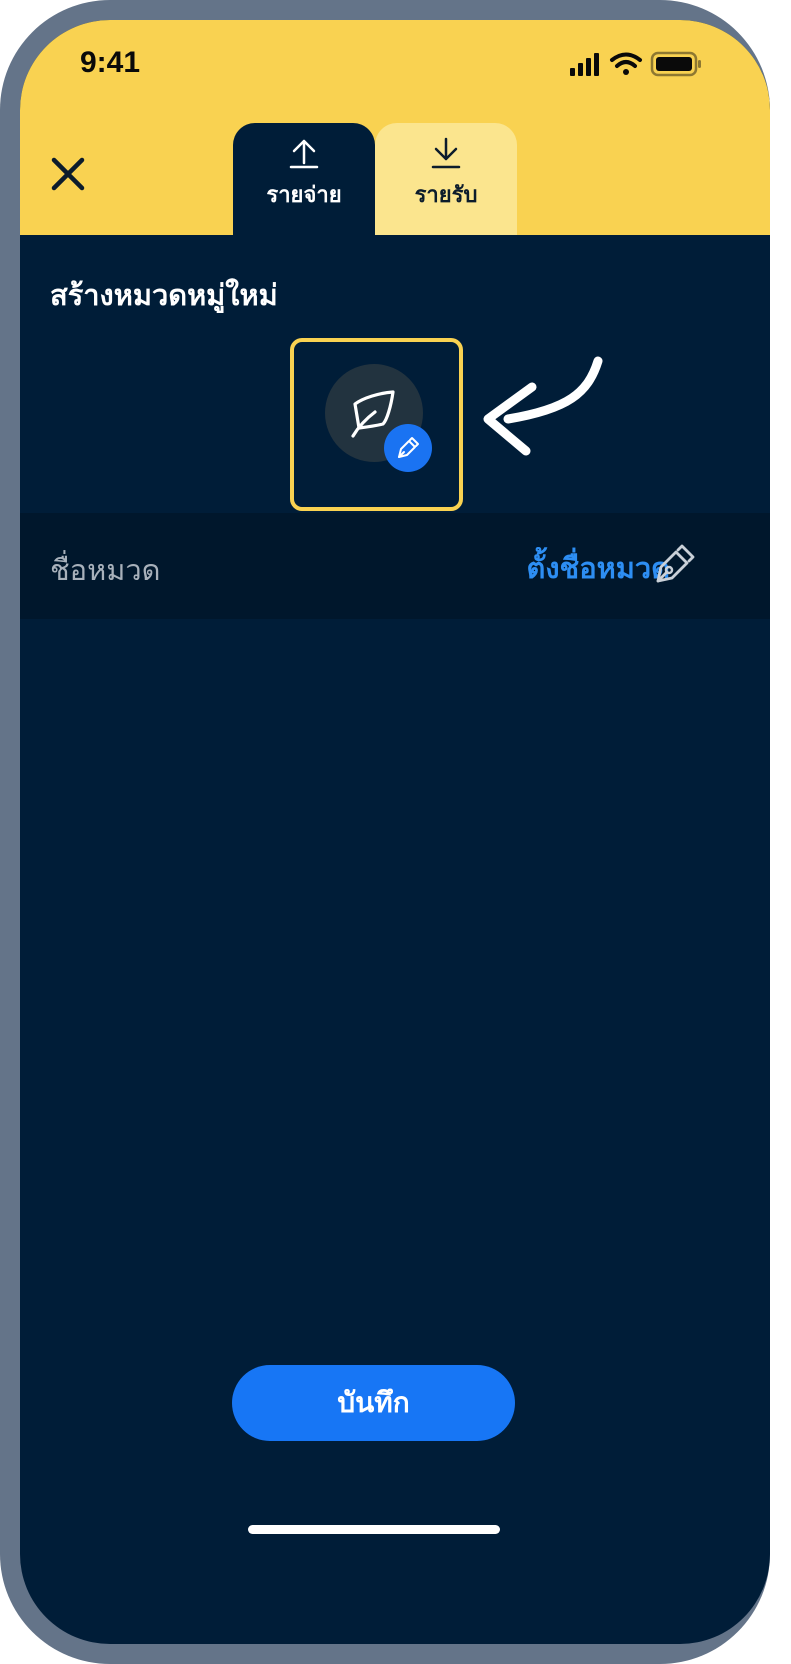 This screenshot has height=1664, width=791. I want to click on page-title: สร้างหมวดหมู่ใหม่, so click(164, 295).